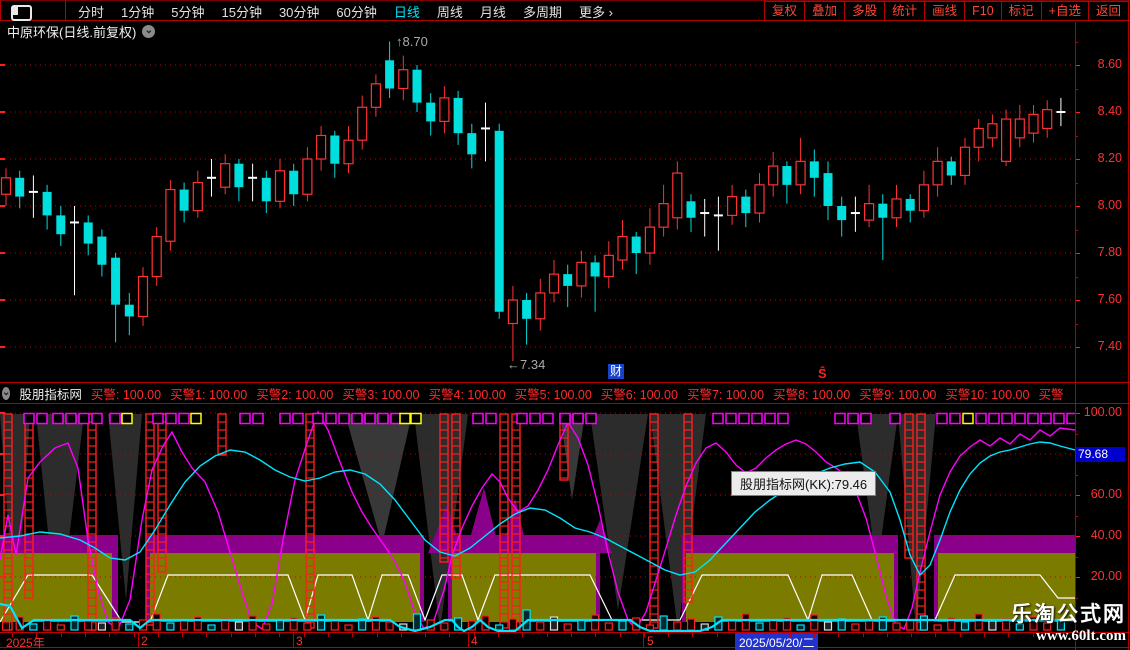 The height and width of the screenshot is (650, 1130). What do you see at coordinates (126, 395) in the screenshot?
I see `indicator-param-0: 买警: 100.00` at bounding box center [126, 395].